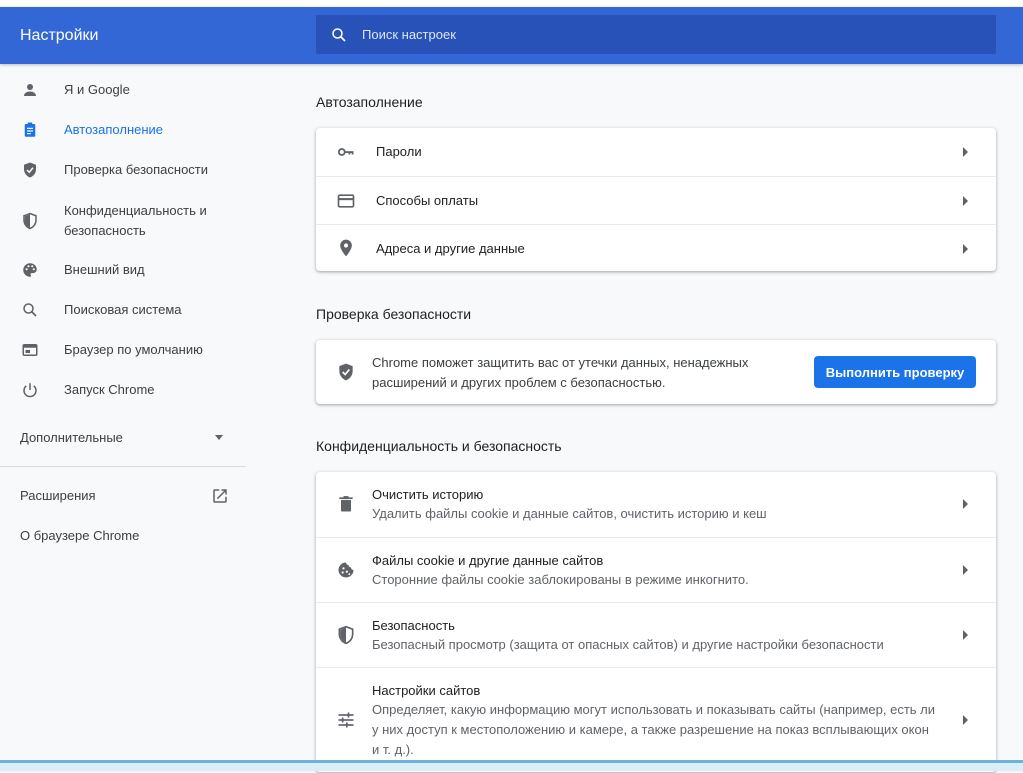 The width and height of the screenshot is (1023, 773). I want to click on person-icon, so click(30, 90).